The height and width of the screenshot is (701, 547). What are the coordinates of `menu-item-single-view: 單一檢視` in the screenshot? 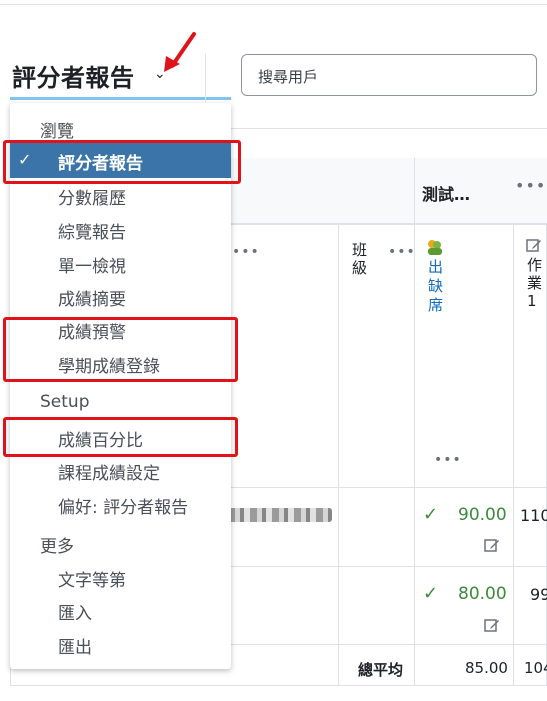 It's located at (92, 264).